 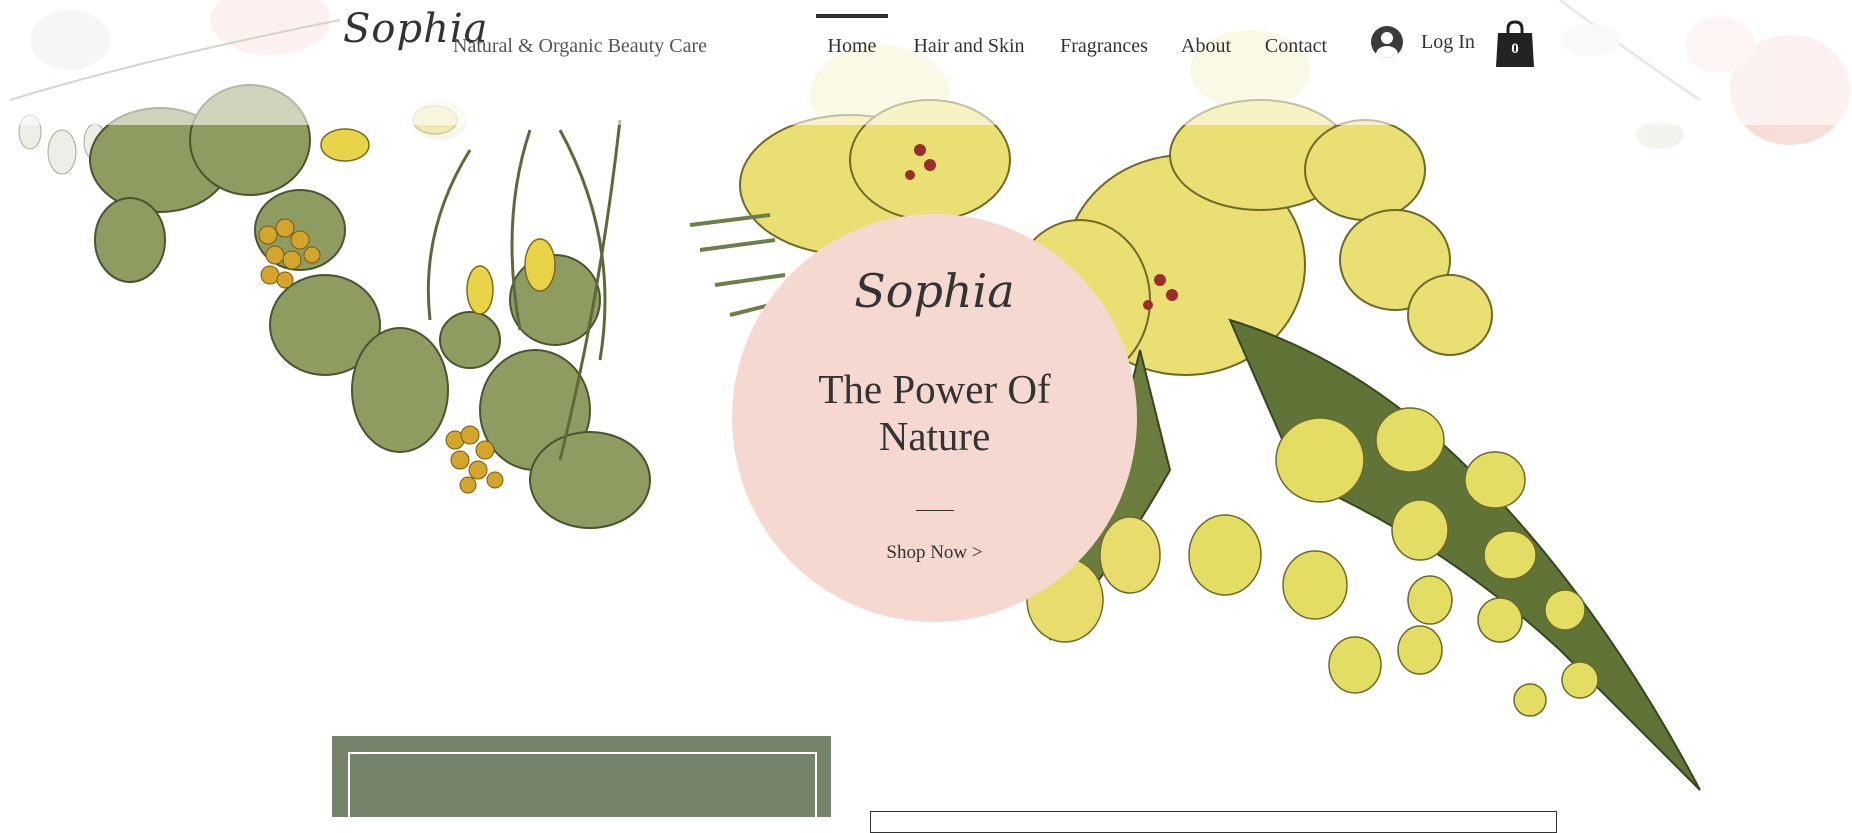 I want to click on feature-panel-frame, so click(x=582, y=788).